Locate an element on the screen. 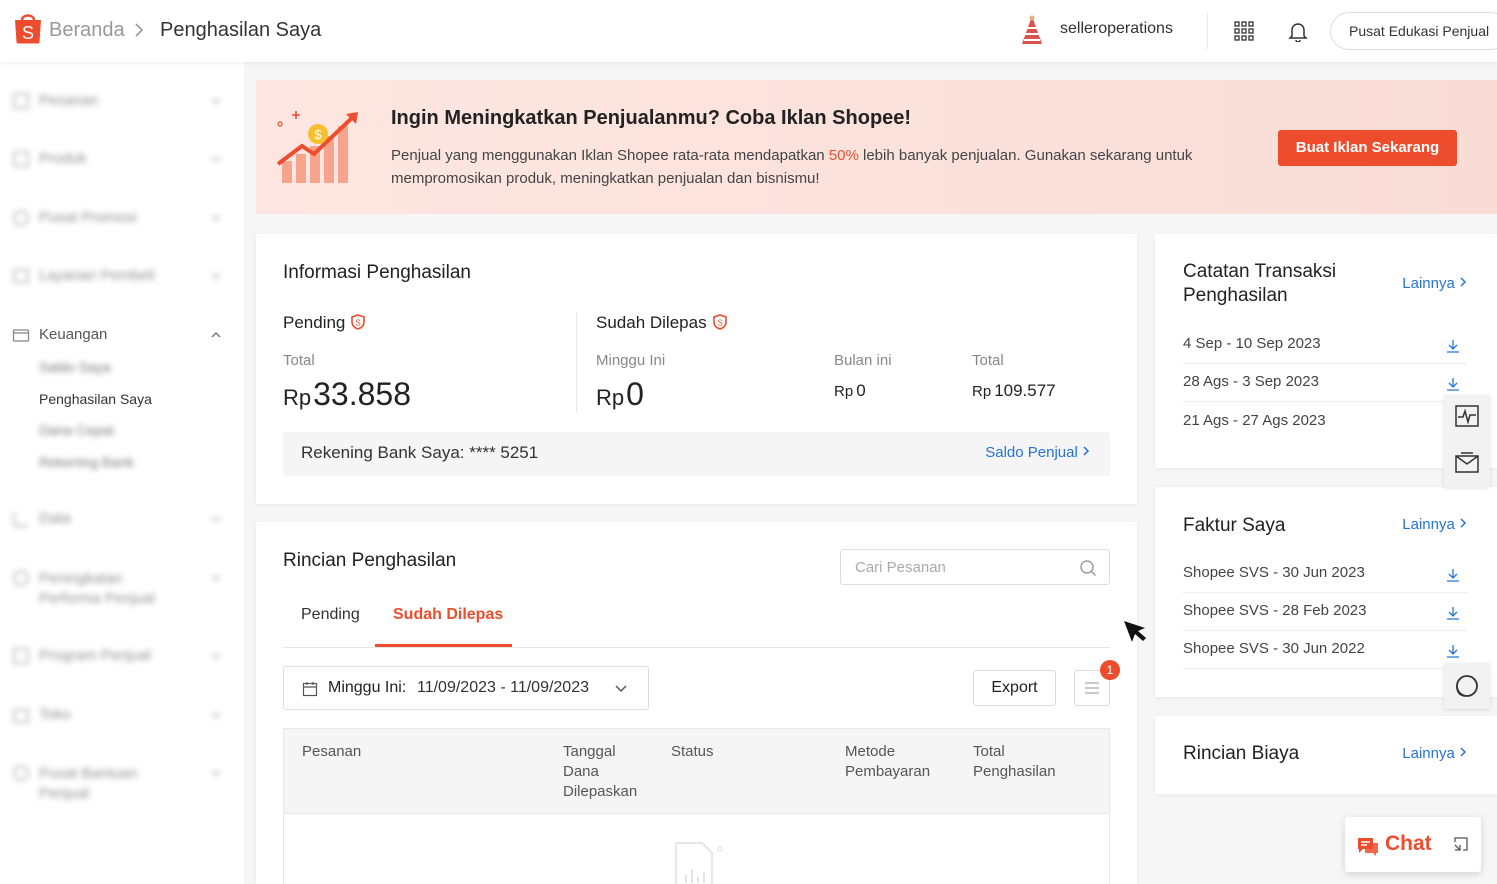  order-search-input: Cari Pesanan is located at coordinates (975, 567).